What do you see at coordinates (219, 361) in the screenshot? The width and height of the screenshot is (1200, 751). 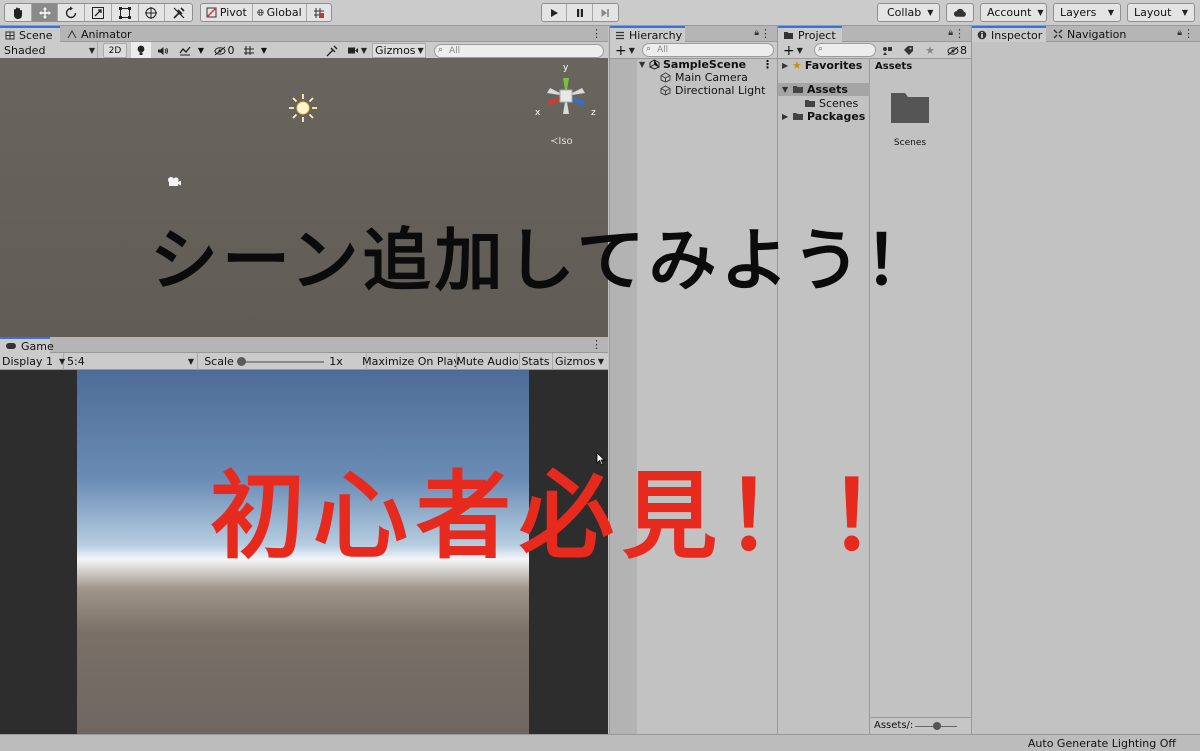 I see `scale-label: Scale` at bounding box center [219, 361].